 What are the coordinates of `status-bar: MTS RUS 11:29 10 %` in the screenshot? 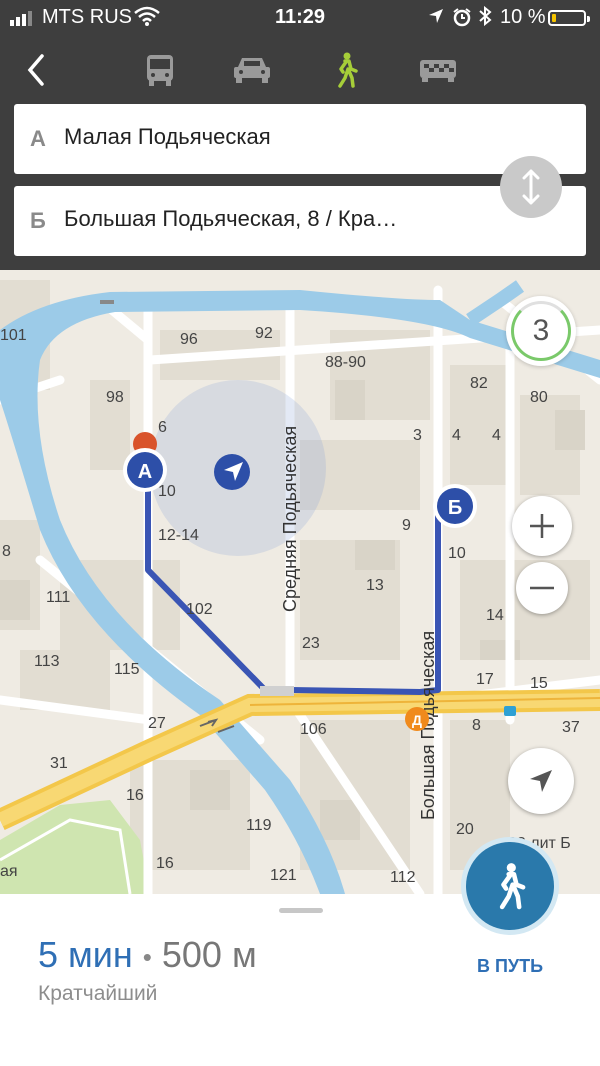 It's located at (300, 17).